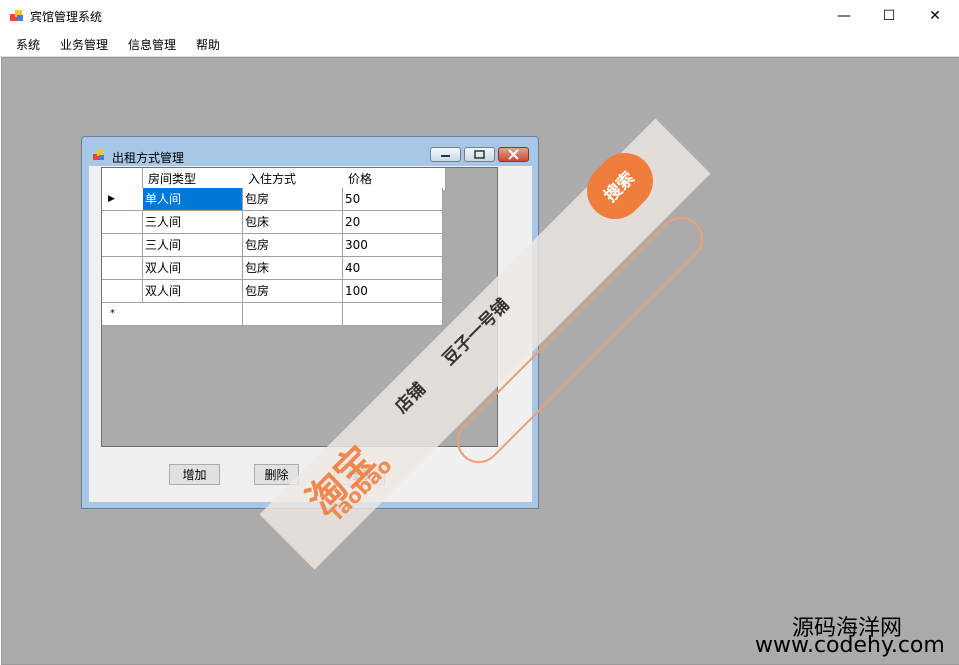  I want to click on maximize-button: ☐, so click(889, 15).